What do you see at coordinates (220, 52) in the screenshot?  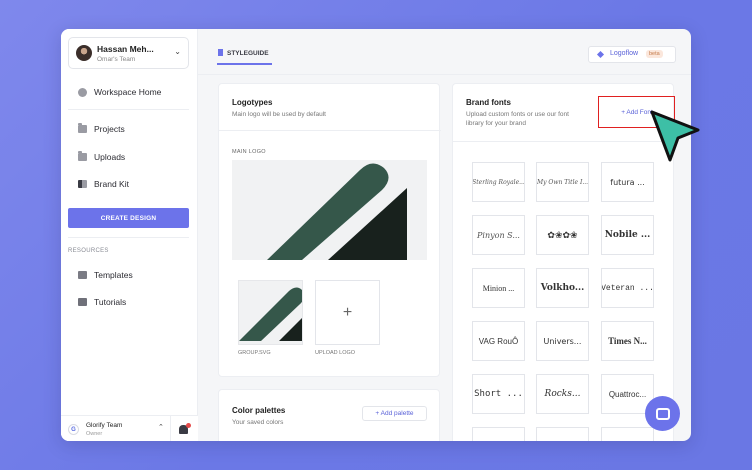 I see `styleguide-icon` at bounding box center [220, 52].